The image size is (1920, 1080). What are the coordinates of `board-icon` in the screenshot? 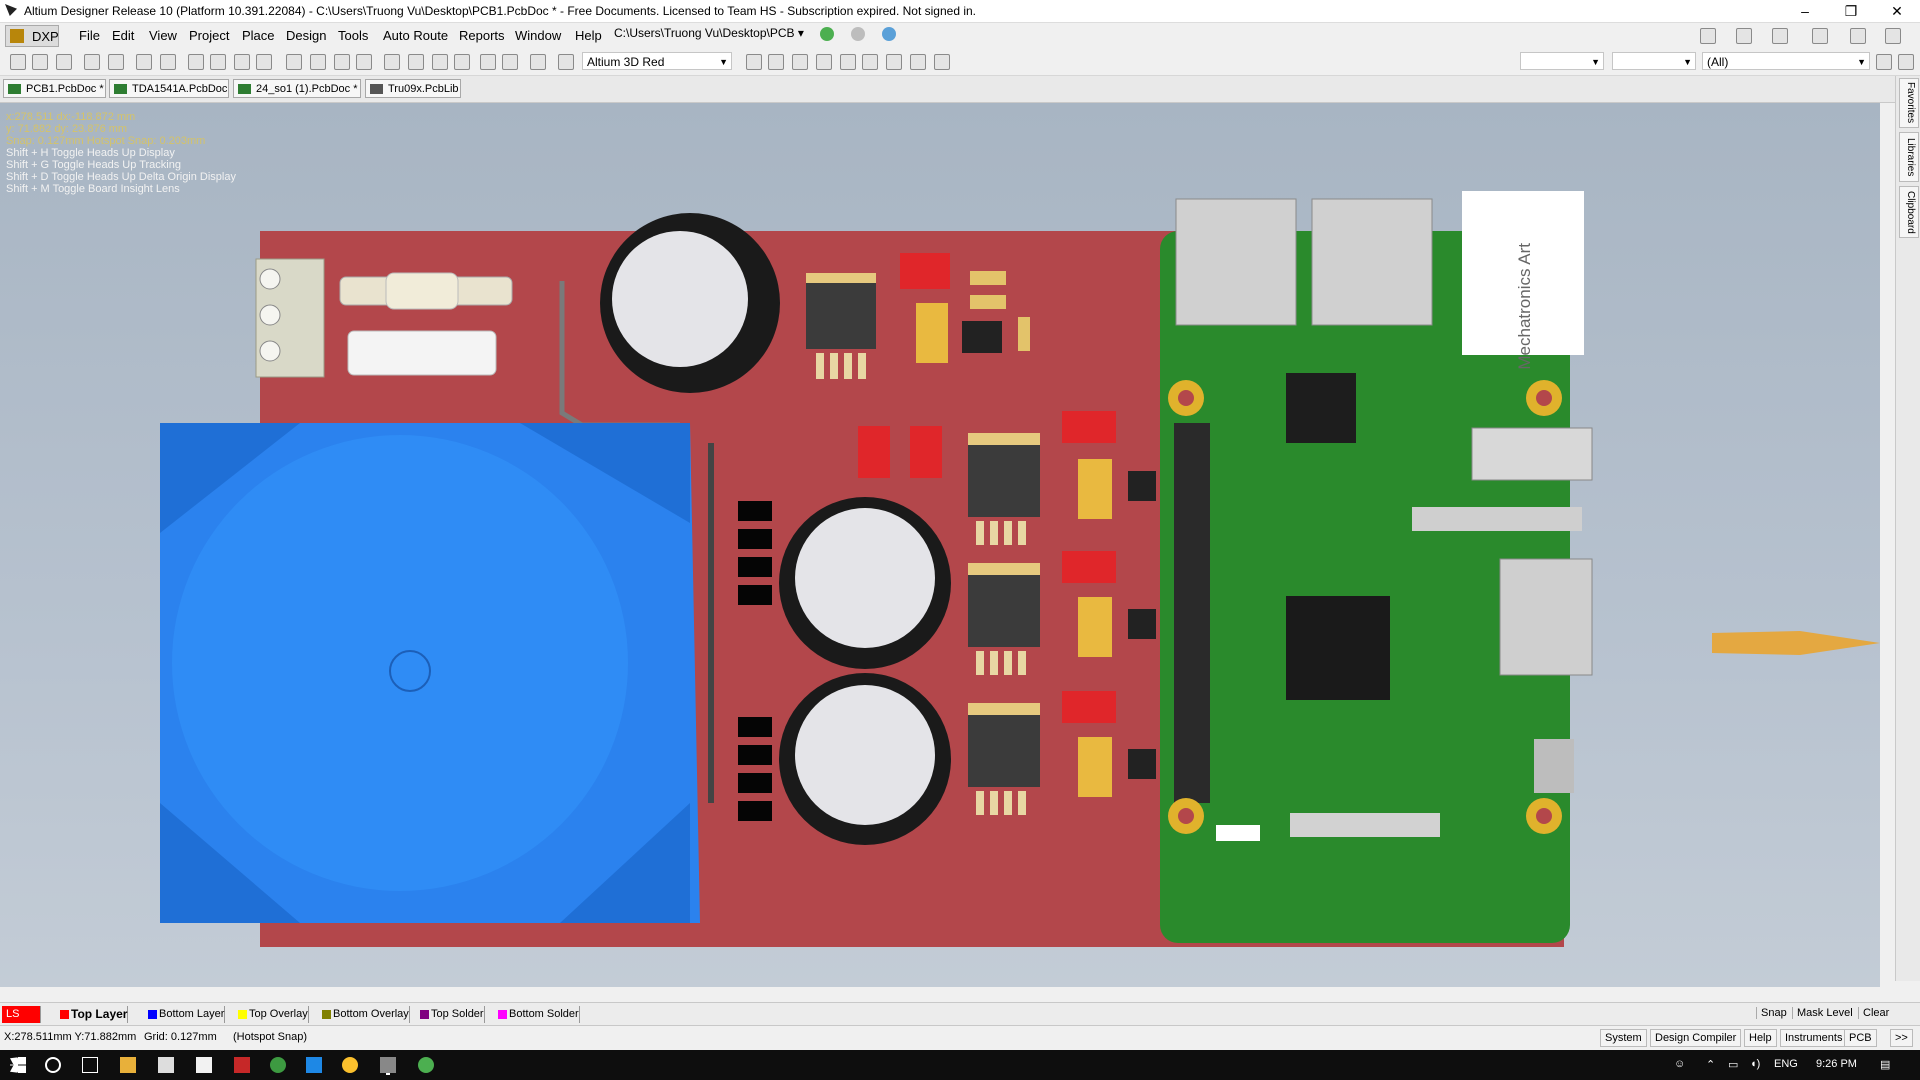 It's located at (168, 62).